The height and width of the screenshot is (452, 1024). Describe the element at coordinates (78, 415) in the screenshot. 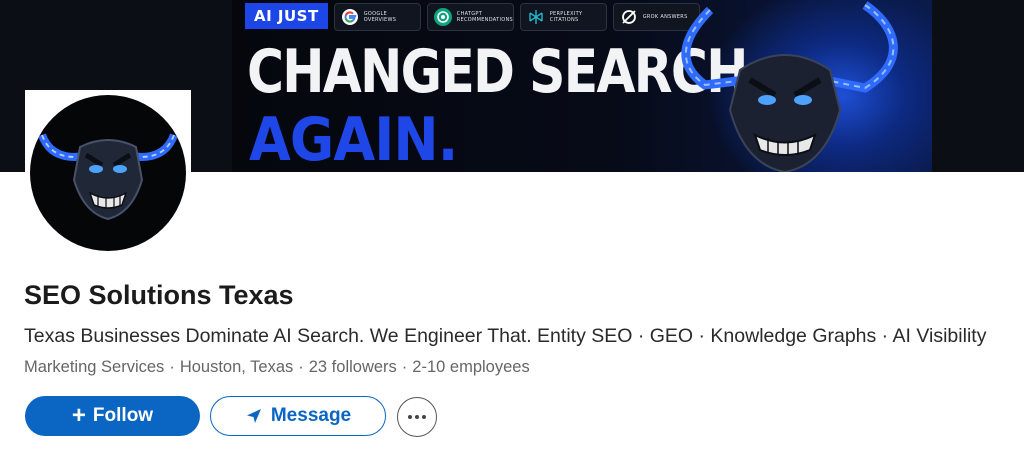

I see `plus-icon: +` at that location.